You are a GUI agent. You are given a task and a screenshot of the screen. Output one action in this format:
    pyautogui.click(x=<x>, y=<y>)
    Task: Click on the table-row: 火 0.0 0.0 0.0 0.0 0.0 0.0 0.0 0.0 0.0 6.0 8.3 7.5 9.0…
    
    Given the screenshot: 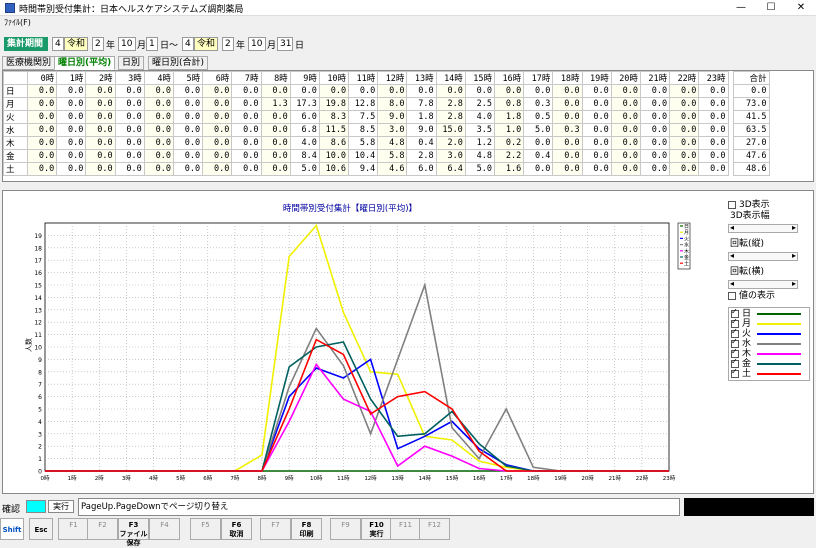 What is the action you would take?
    pyautogui.click(x=386, y=117)
    